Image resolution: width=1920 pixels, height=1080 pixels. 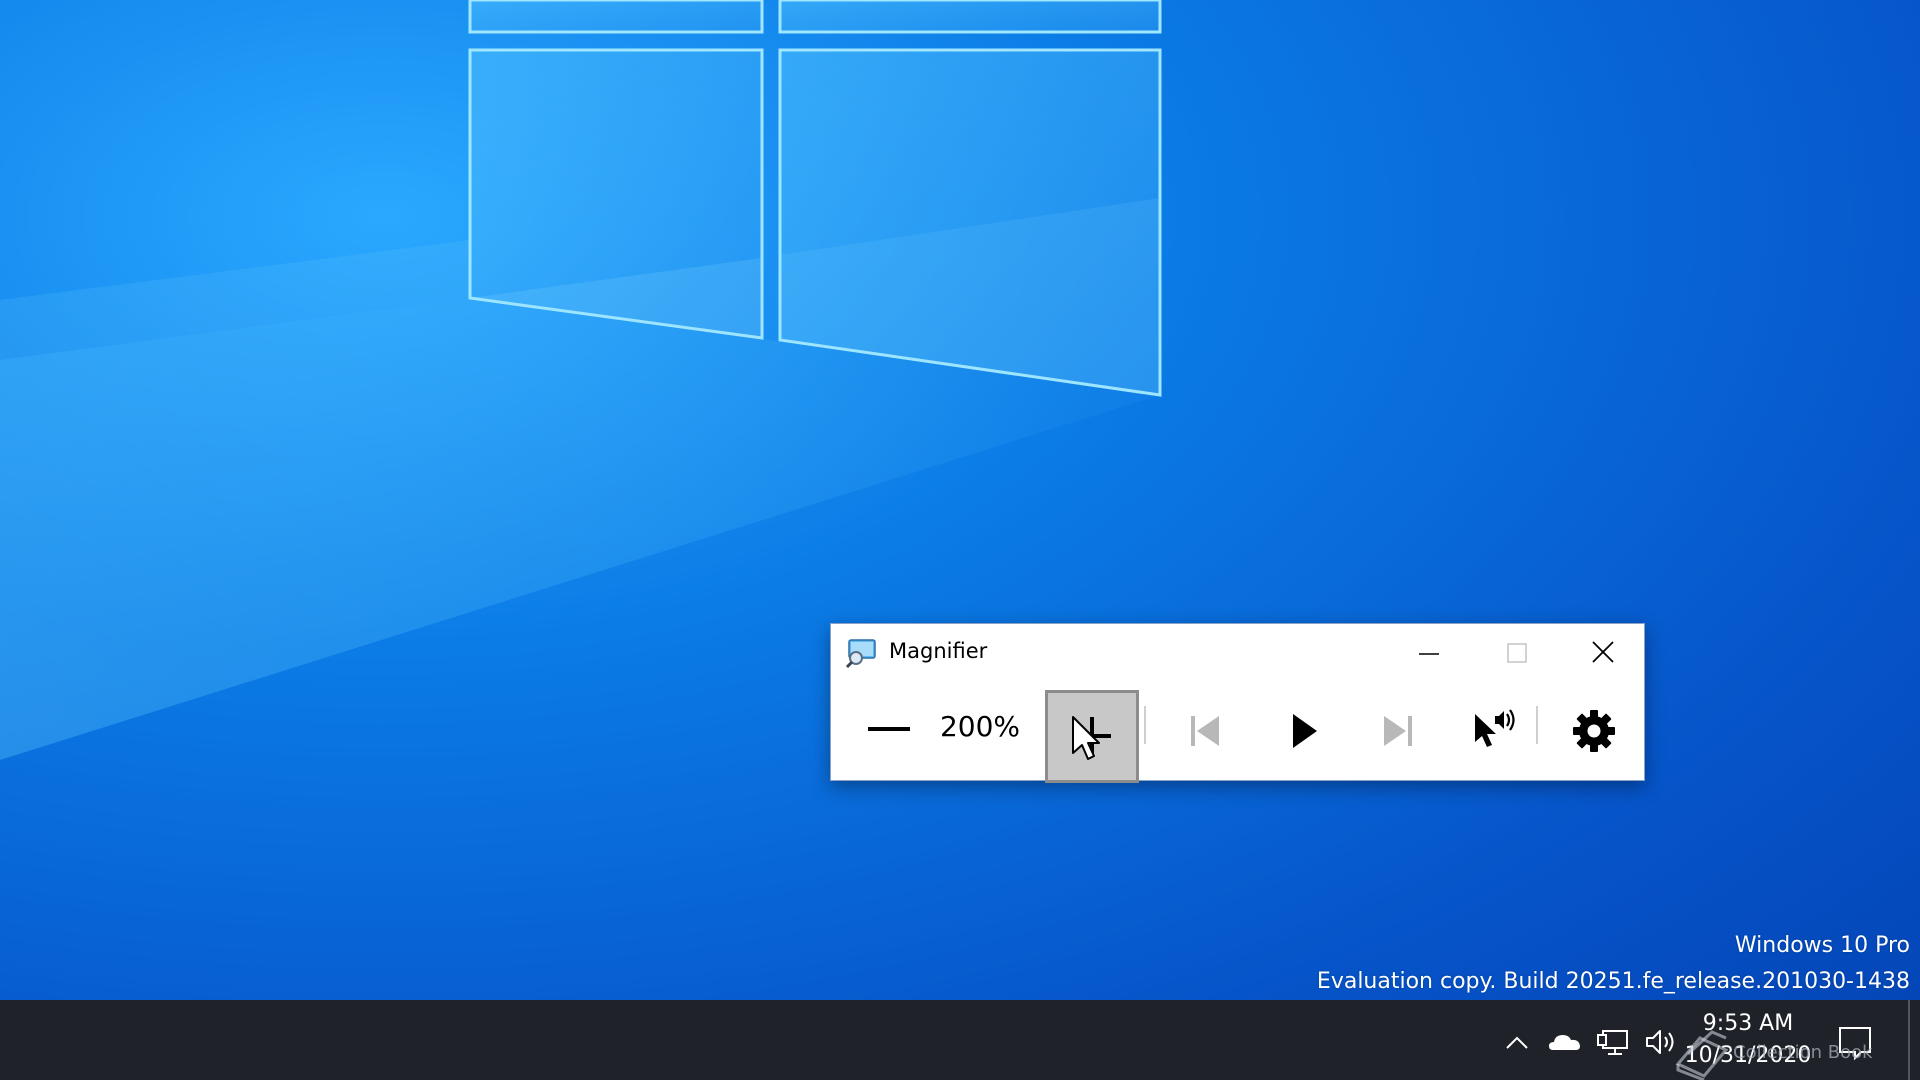 I want to click on onedrive-icon, so click(x=1564, y=1042).